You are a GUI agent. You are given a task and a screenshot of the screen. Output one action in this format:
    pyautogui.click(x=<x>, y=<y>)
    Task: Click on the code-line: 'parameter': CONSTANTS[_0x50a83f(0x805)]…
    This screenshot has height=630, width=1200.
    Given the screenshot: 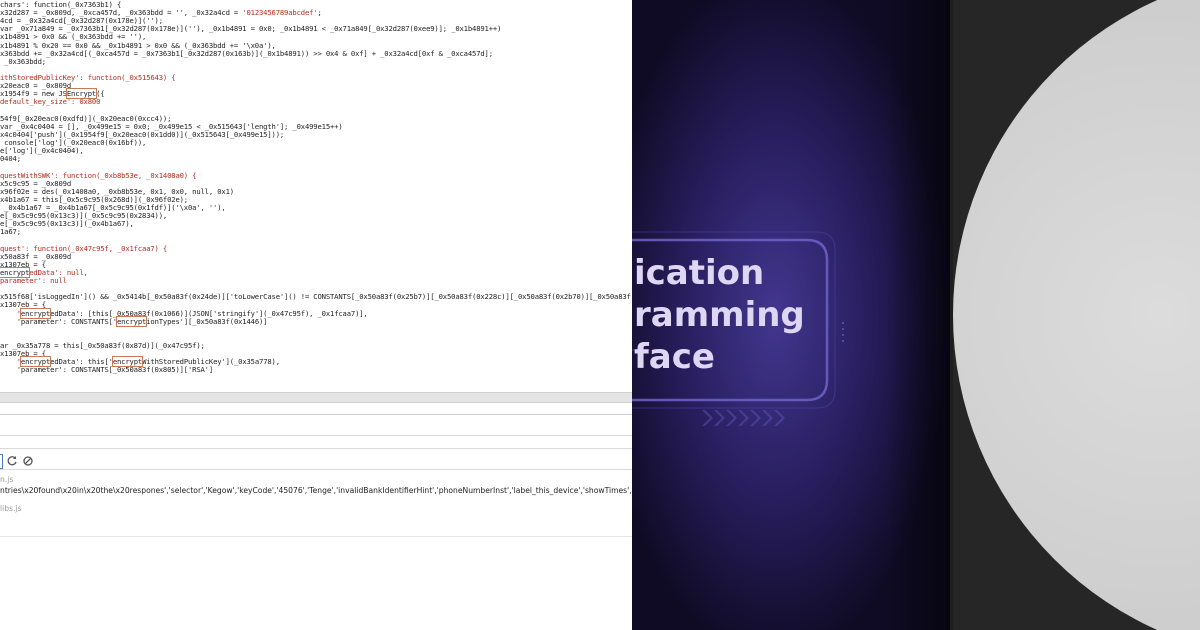 What is the action you would take?
    pyautogui.click(x=106, y=370)
    